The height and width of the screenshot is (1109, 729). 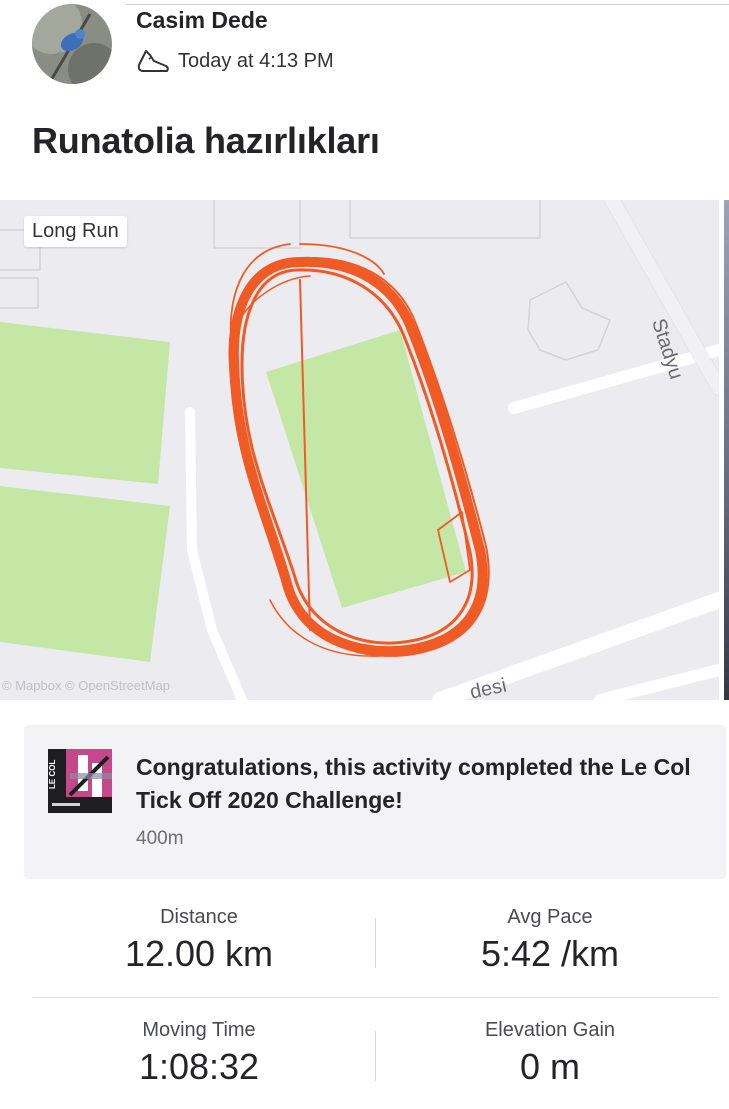 I want to click on activity-type-label: Long Run, so click(x=75, y=231).